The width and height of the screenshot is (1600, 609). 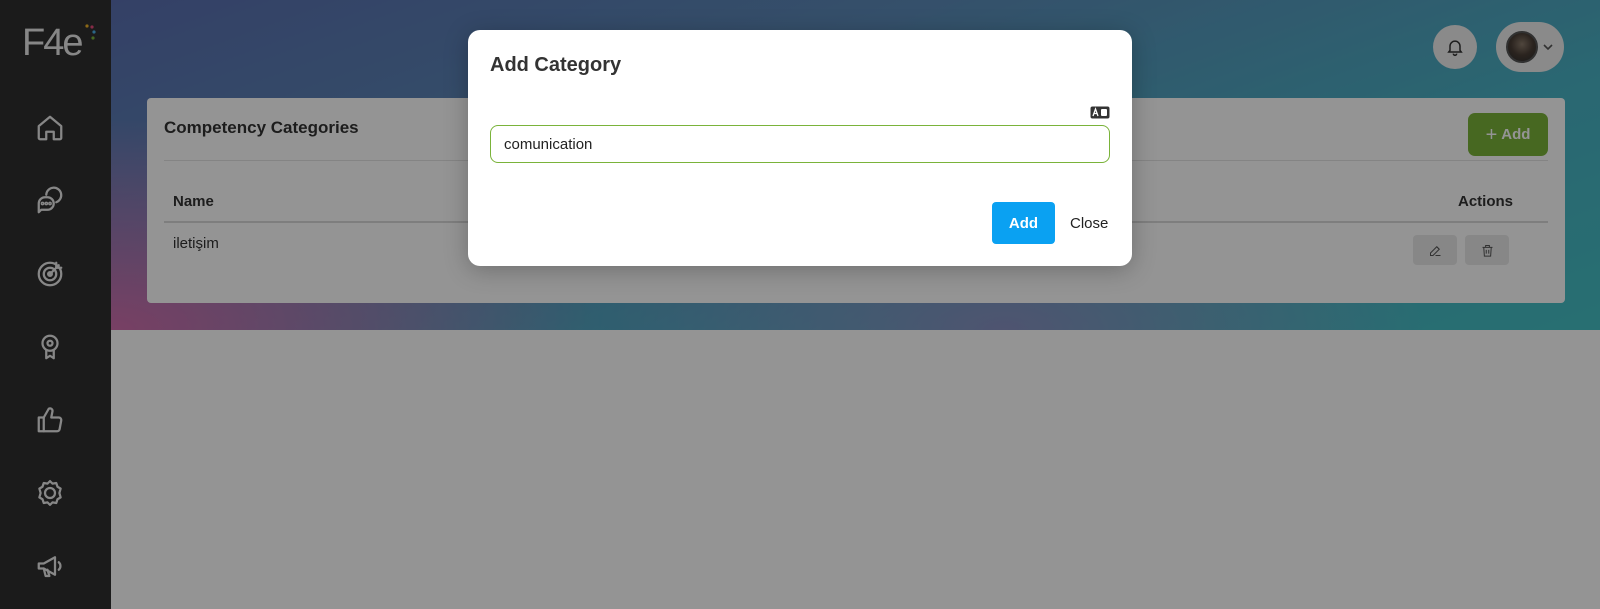 I want to click on modal-title: Add Category, so click(x=556, y=65).